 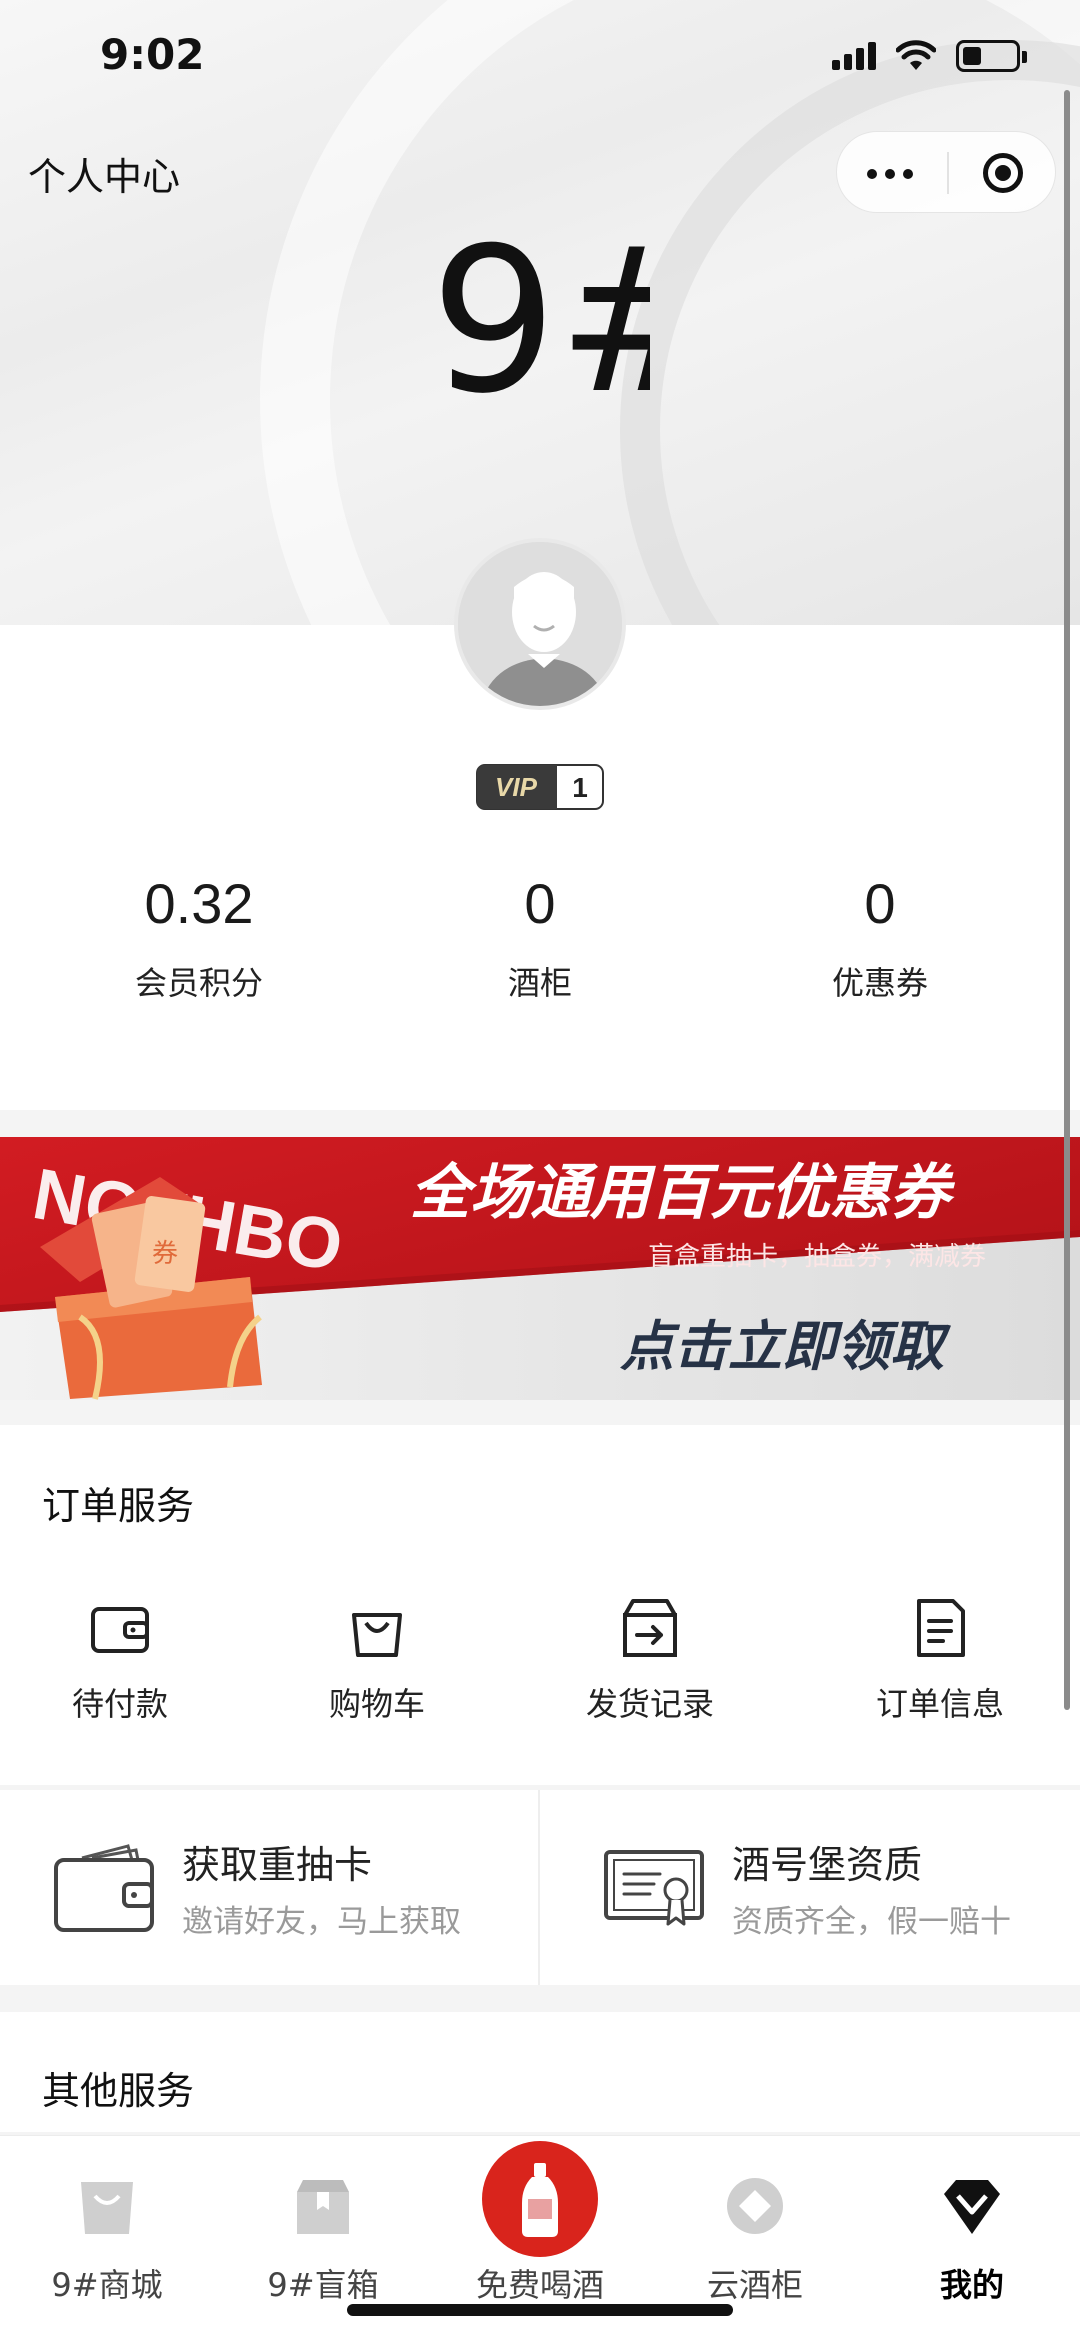 What do you see at coordinates (939, 1704) in the screenshot?
I see `order-item-label: 订单信息` at bounding box center [939, 1704].